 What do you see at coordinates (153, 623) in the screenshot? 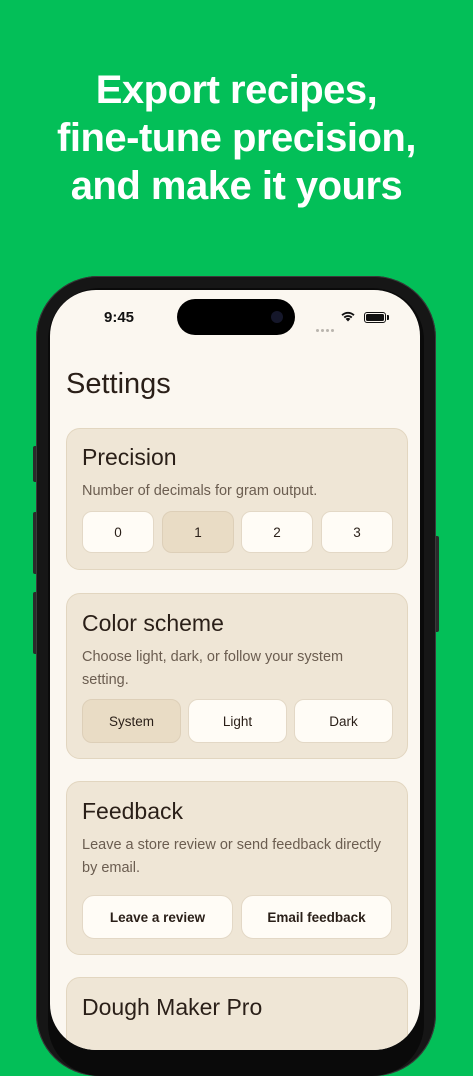
I see `color-scheme-title: Color scheme` at bounding box center [153, 623].